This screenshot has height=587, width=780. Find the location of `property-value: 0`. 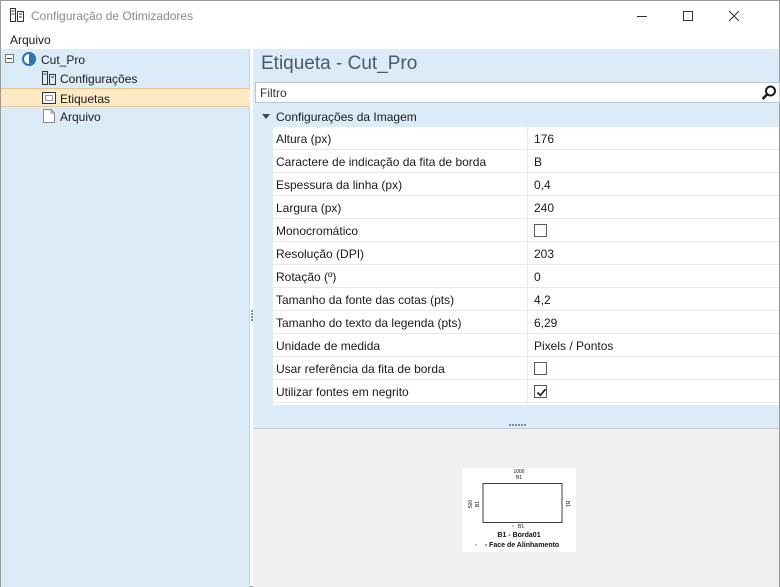

property-value: 0 is located at coordinates (537, 277).